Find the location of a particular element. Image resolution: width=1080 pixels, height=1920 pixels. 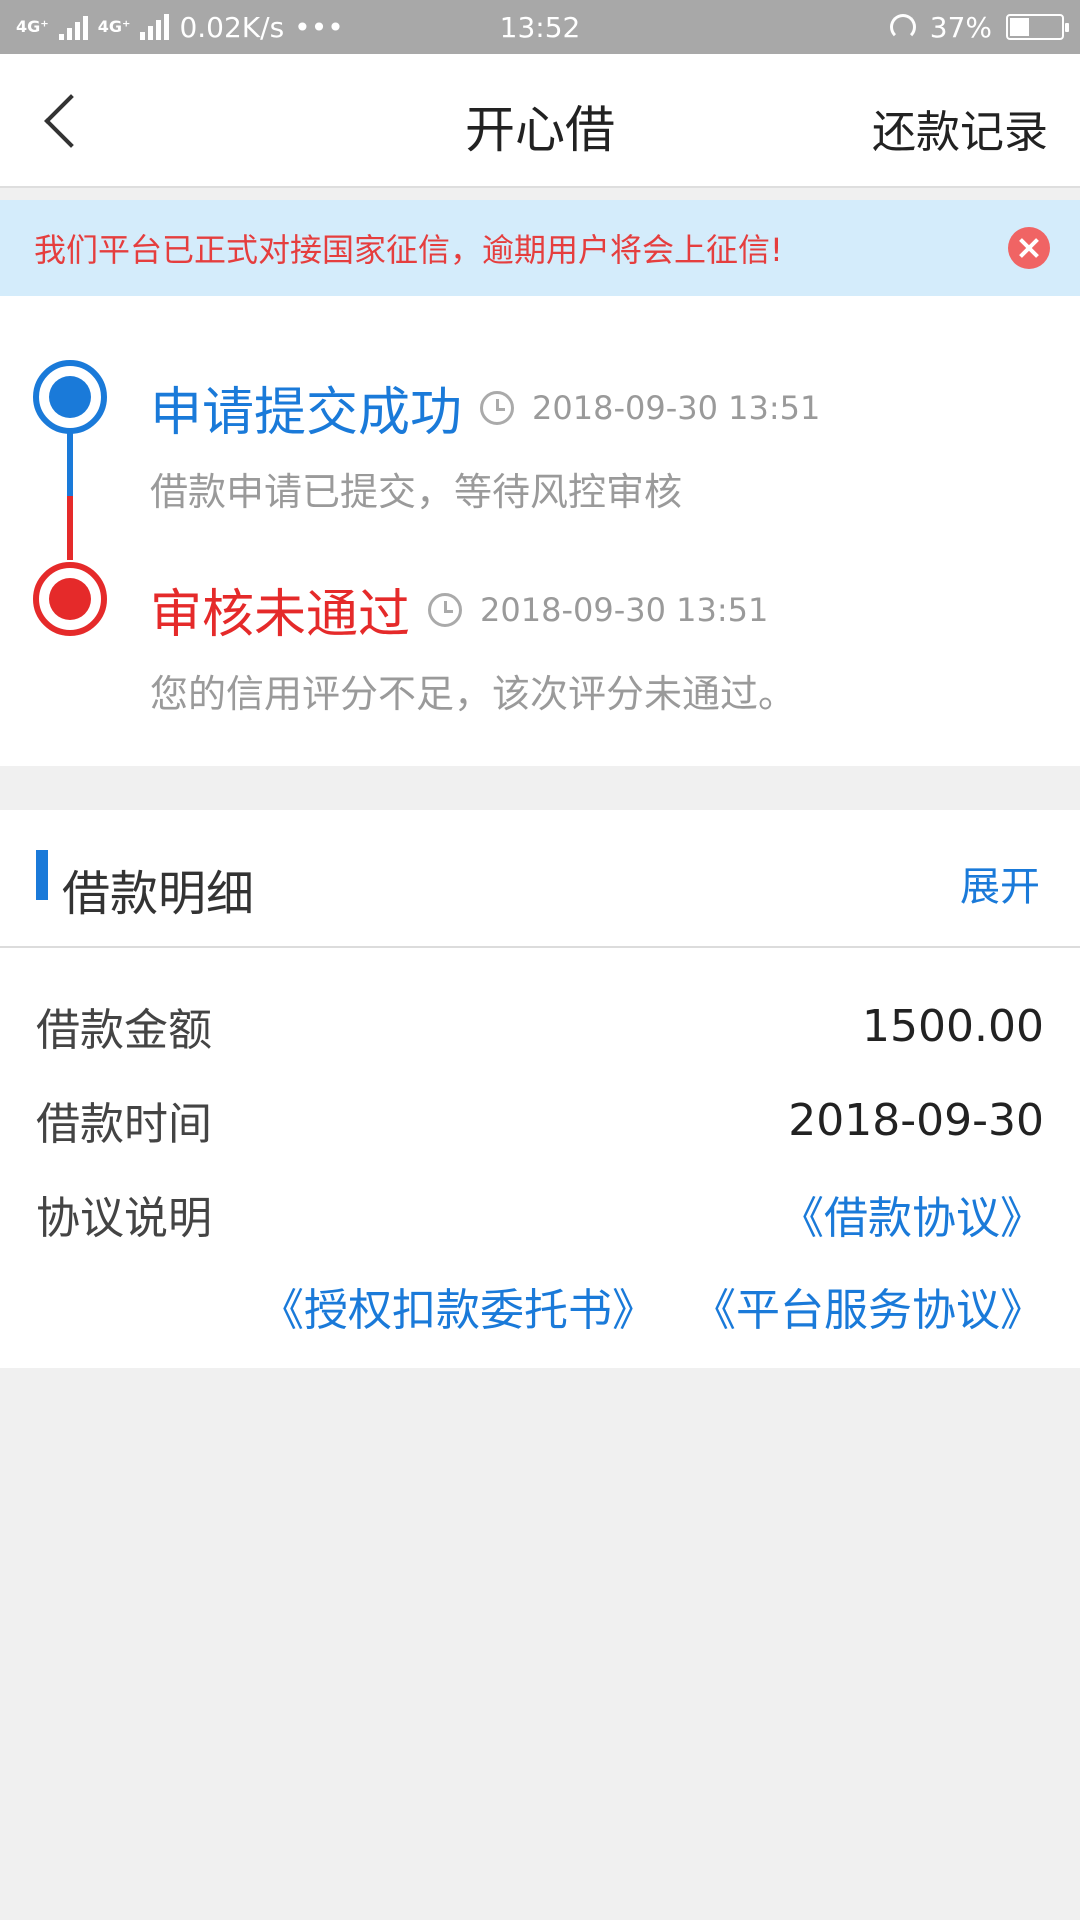

loan-detail-header: 借款明细 展开 is located at coordinates (540, 879).